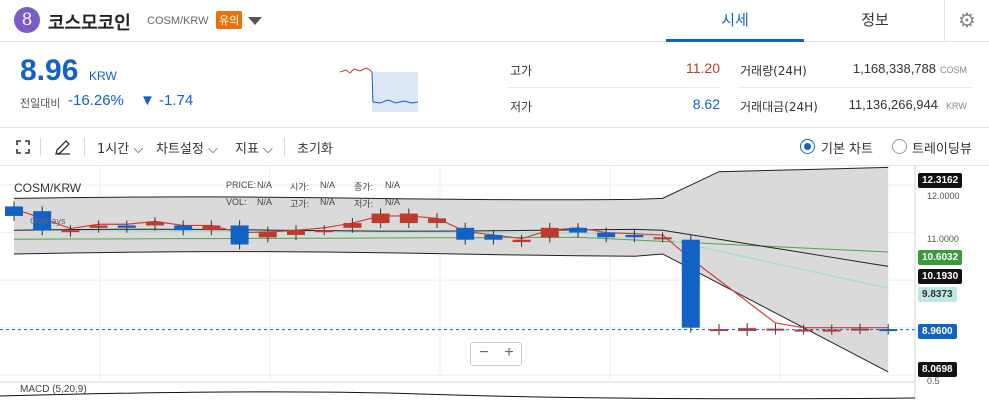 The height and width of the screenshot is (400, 989). Describe the element at coordinates (89, 23) in the screenshot. I see `coin-name: 코스모코인` at that location.